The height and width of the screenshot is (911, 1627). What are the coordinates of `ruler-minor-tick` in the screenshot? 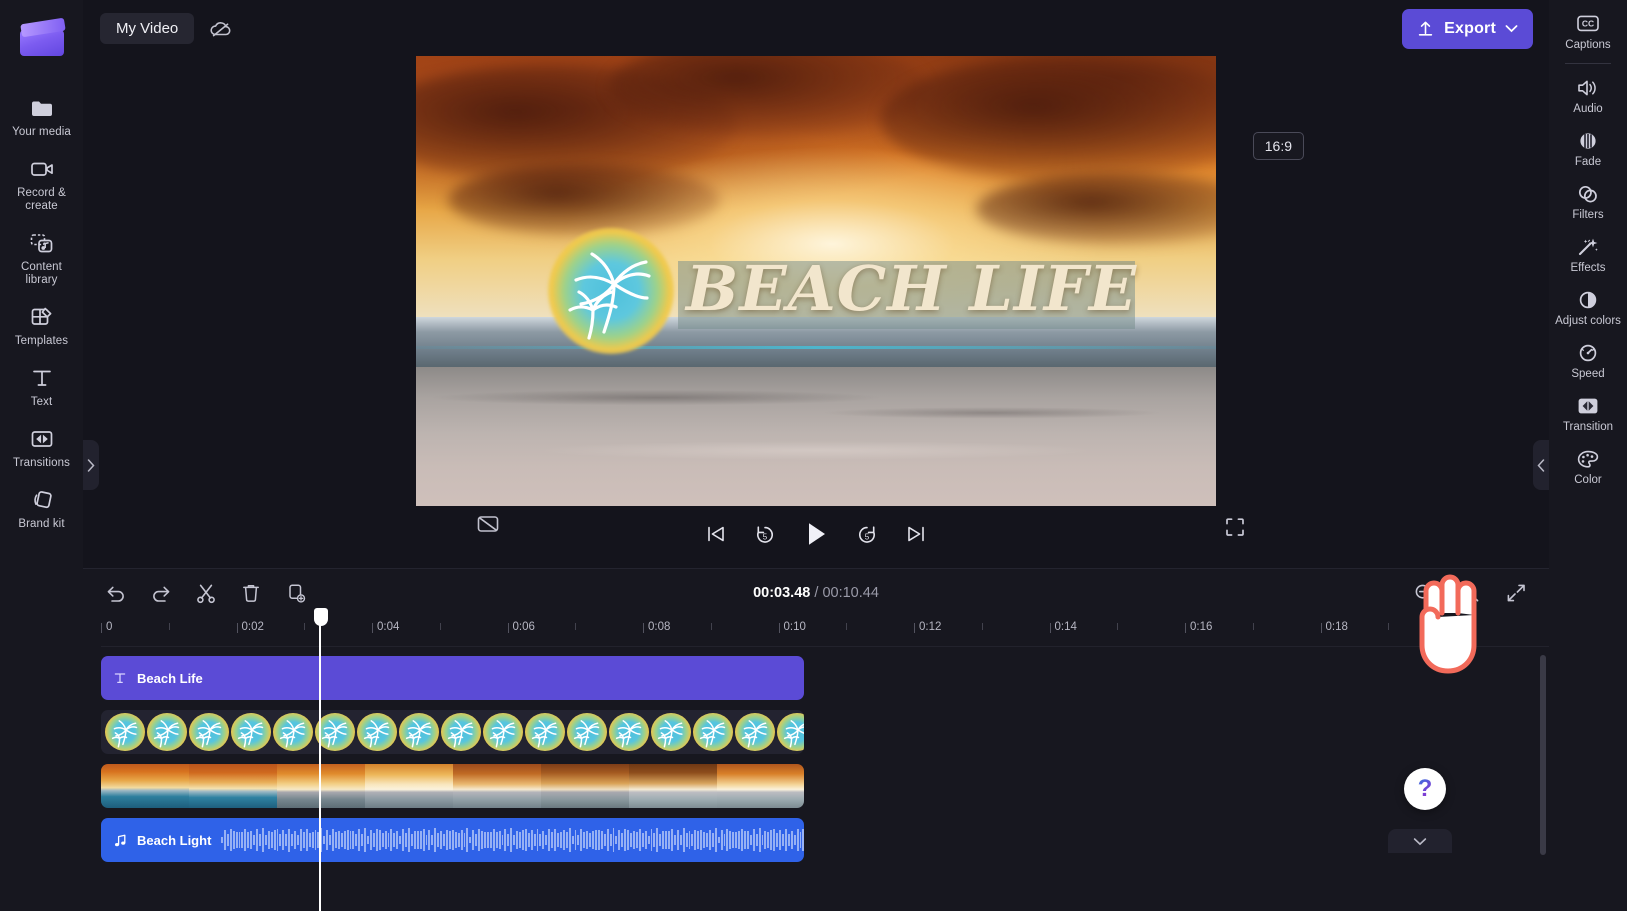 It's located at (440, 626).